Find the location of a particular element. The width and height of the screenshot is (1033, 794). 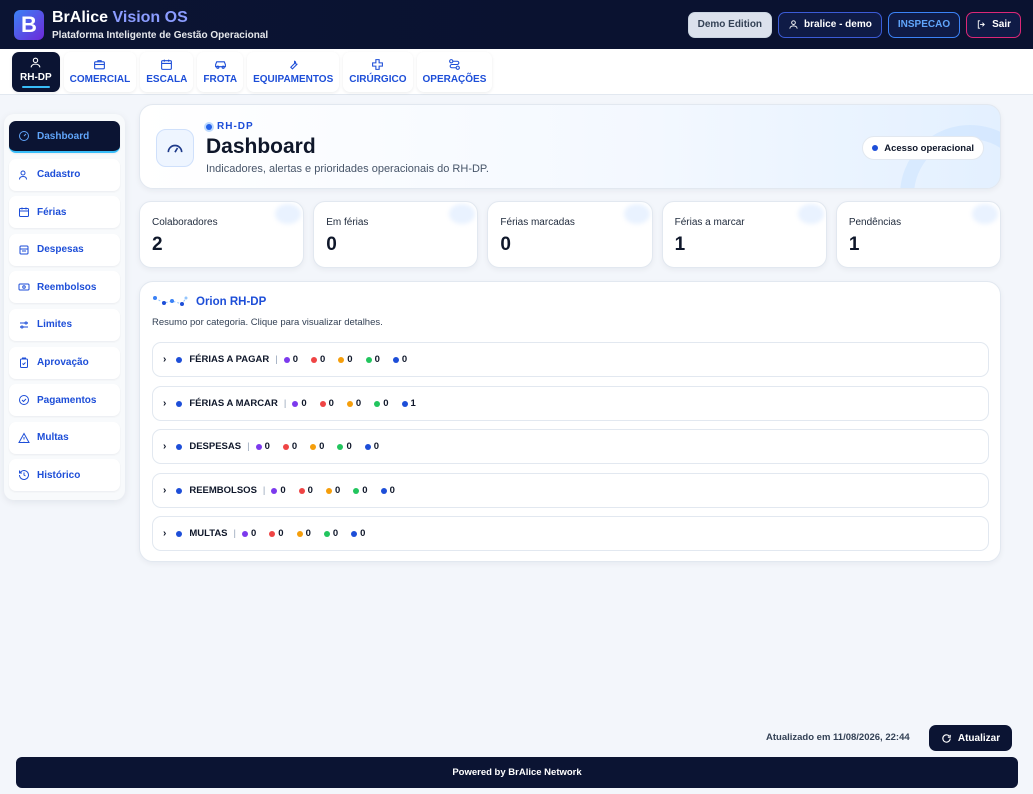

stat-card-em-ferias: Em férias 0 is located at coordinates (396, 234).